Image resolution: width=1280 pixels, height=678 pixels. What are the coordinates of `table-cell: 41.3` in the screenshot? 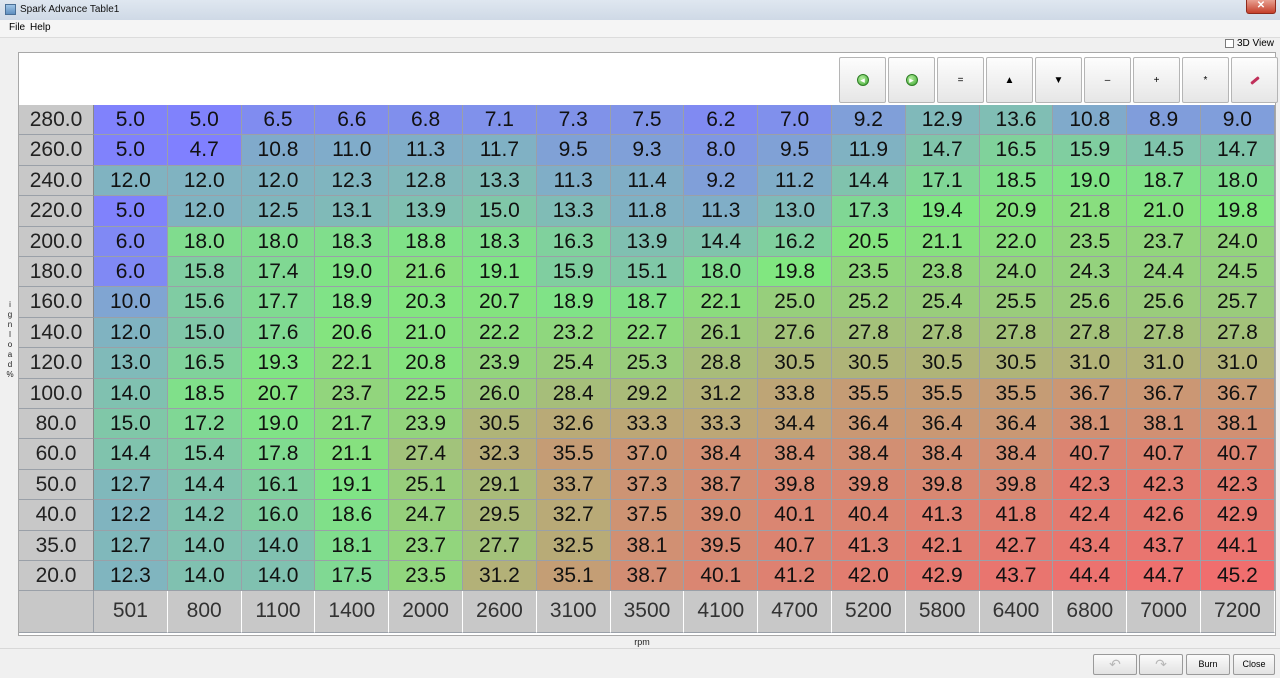 It's located at (869, 545).